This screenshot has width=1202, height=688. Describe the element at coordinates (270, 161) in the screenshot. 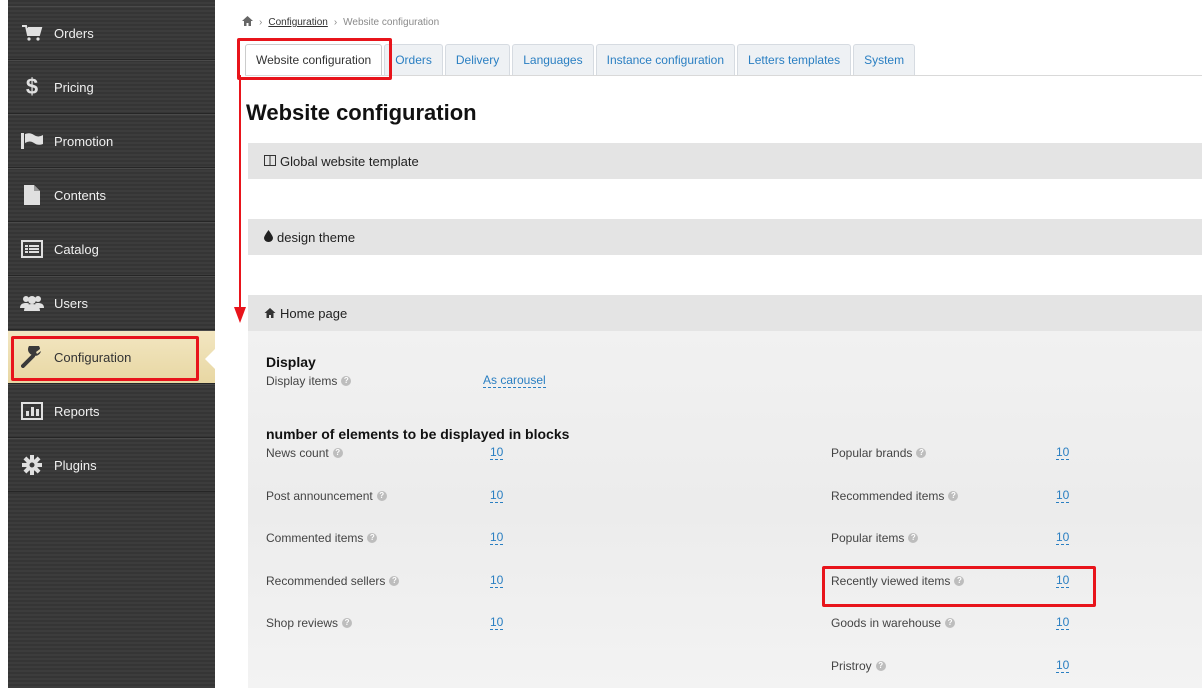

I see `columns-icon` at that location.